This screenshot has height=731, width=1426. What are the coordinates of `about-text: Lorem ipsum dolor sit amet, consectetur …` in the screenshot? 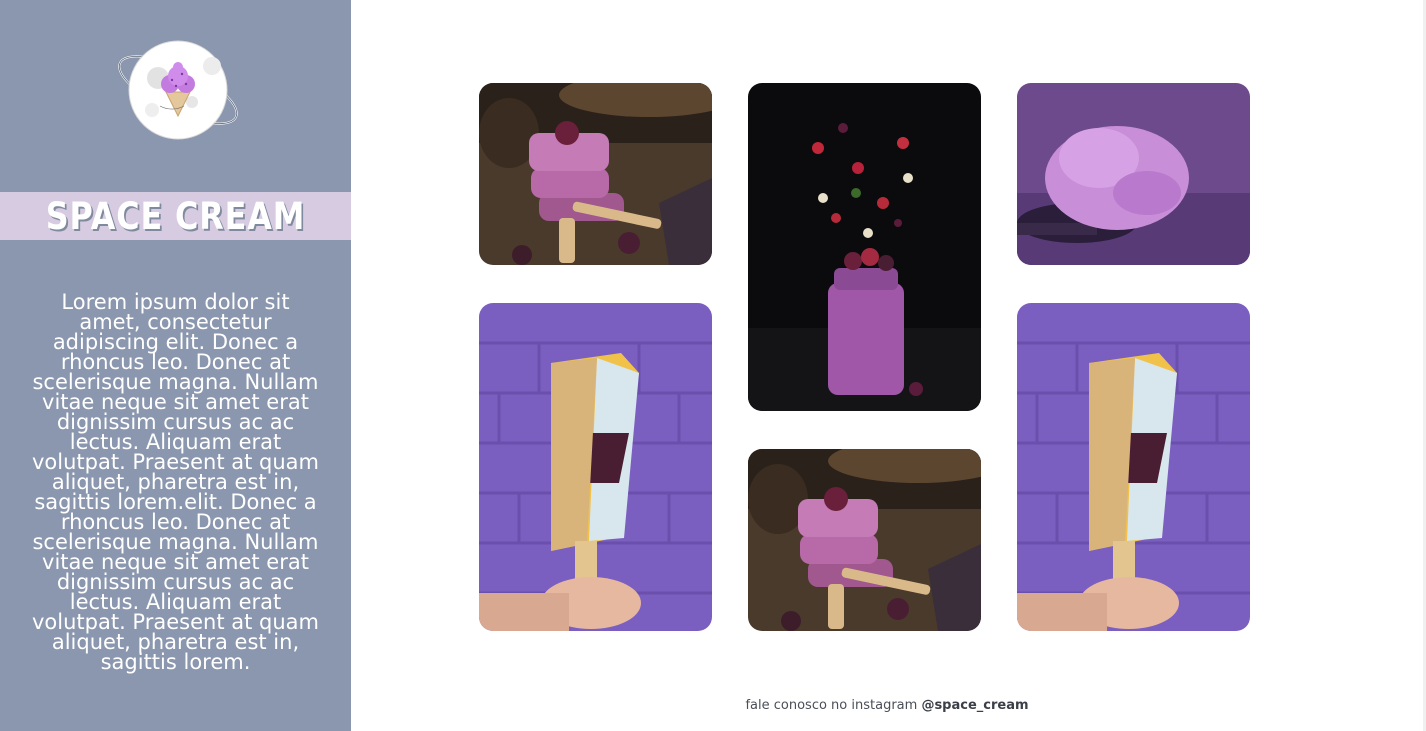 It's located at (175, 482).